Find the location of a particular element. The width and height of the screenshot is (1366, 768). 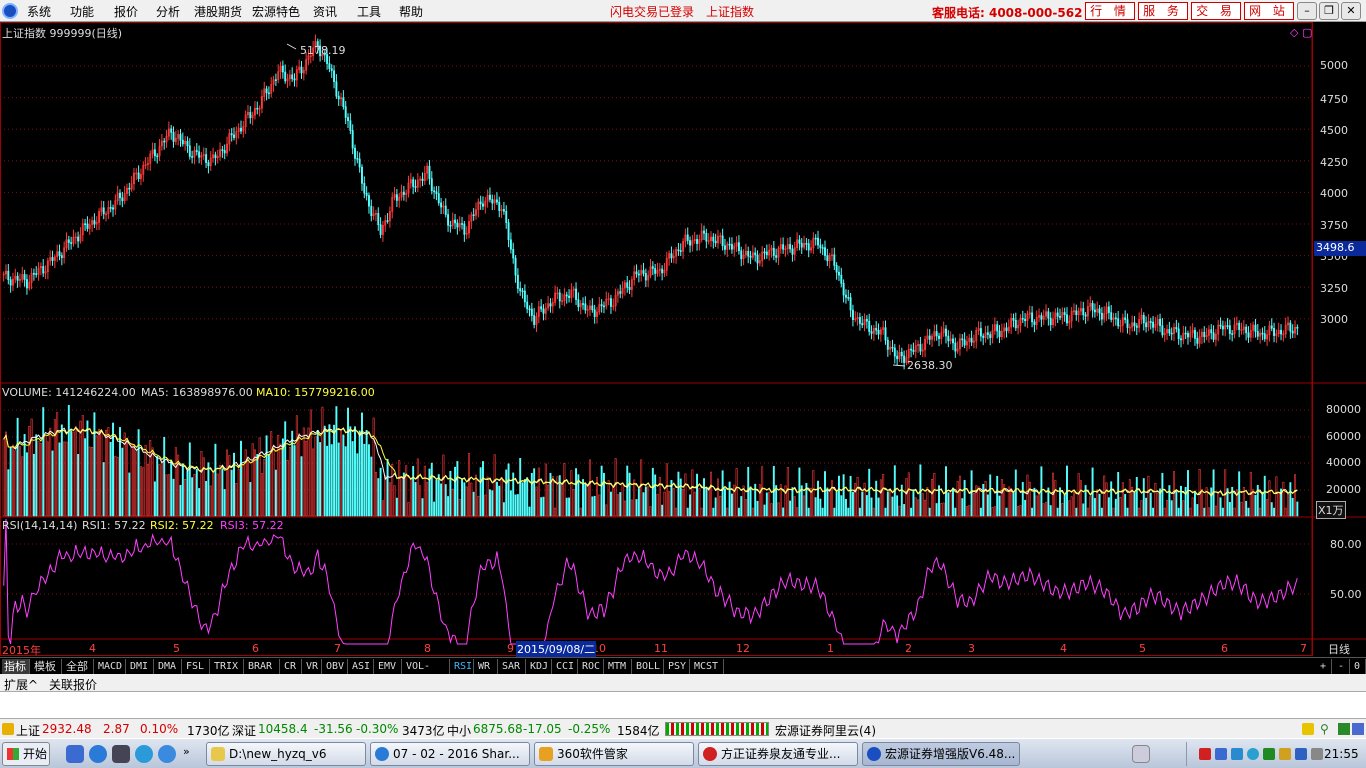

tab-19: CCI is located at coordinates (566, 666).